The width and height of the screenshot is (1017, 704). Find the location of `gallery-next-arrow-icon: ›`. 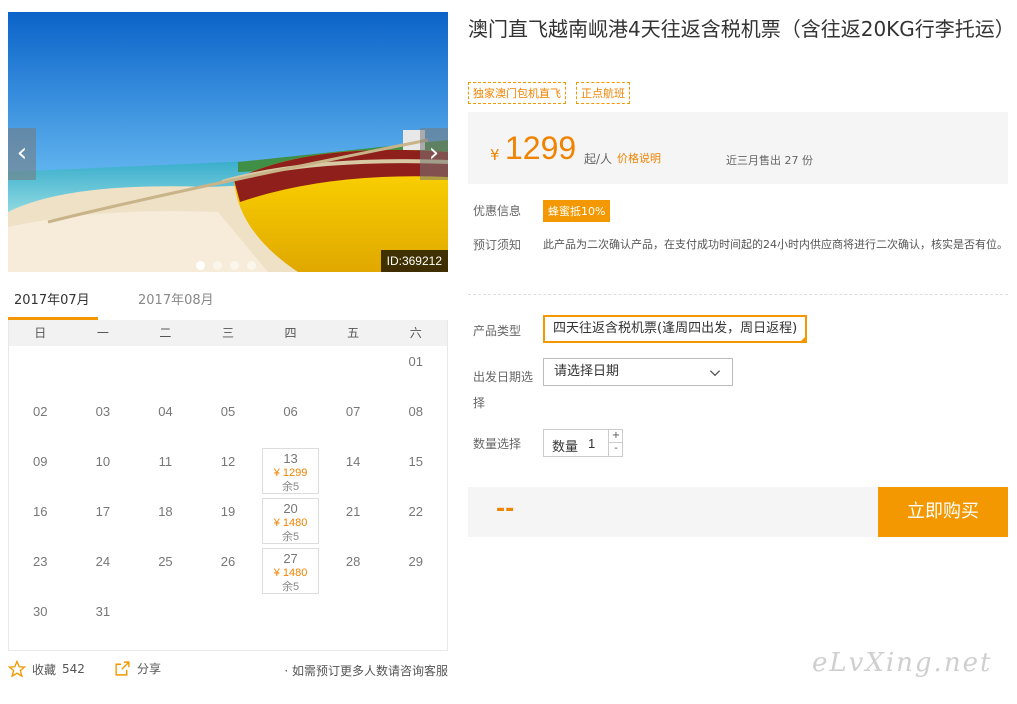

gallery-next-arrow-icon: › is located at coordinates (434, 154).